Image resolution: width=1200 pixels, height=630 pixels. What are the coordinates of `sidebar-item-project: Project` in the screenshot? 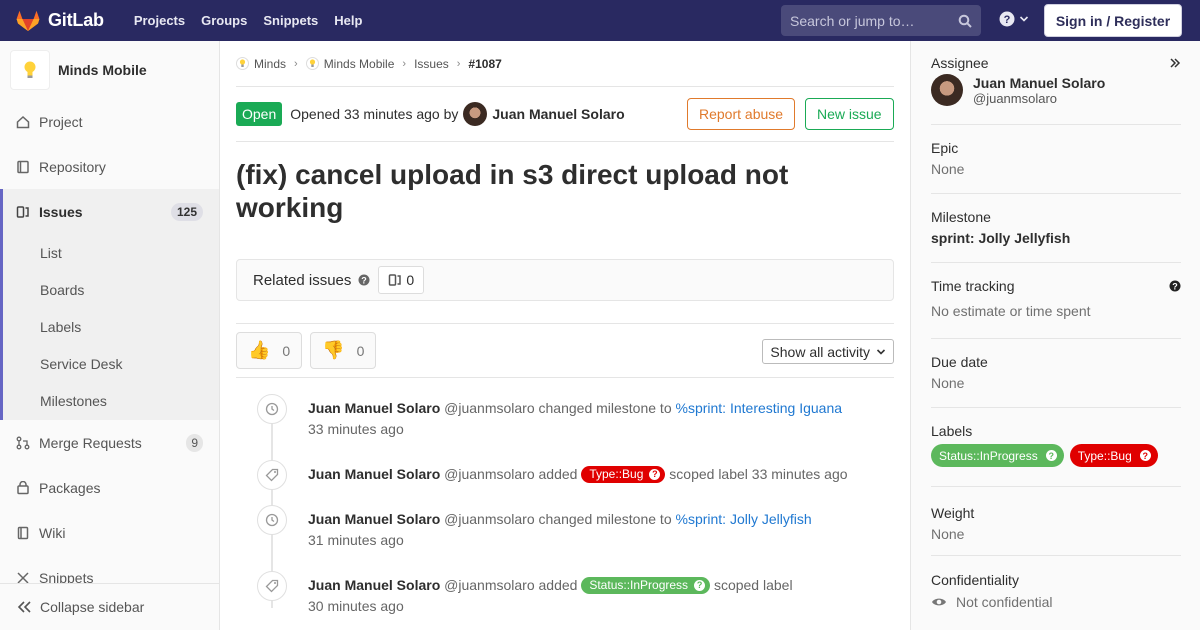 It's located at (109, 121).